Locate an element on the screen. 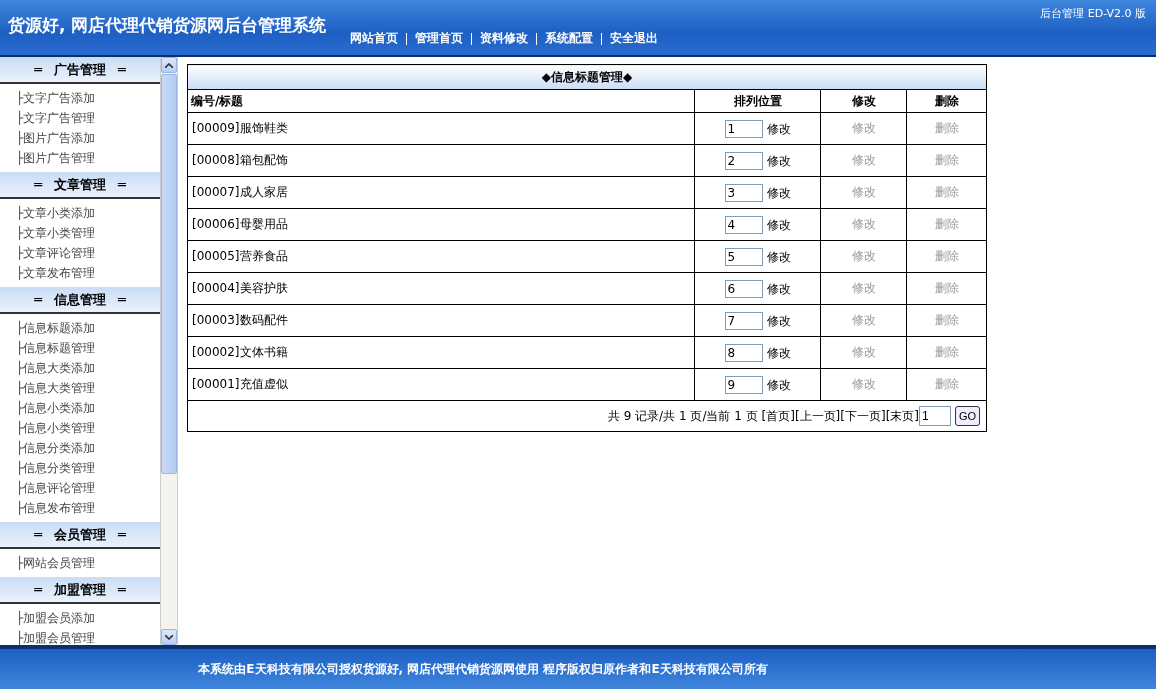 The height and width of the screenshot is (689, 1156). caret-down-icon is located at coordinates (169, 637).